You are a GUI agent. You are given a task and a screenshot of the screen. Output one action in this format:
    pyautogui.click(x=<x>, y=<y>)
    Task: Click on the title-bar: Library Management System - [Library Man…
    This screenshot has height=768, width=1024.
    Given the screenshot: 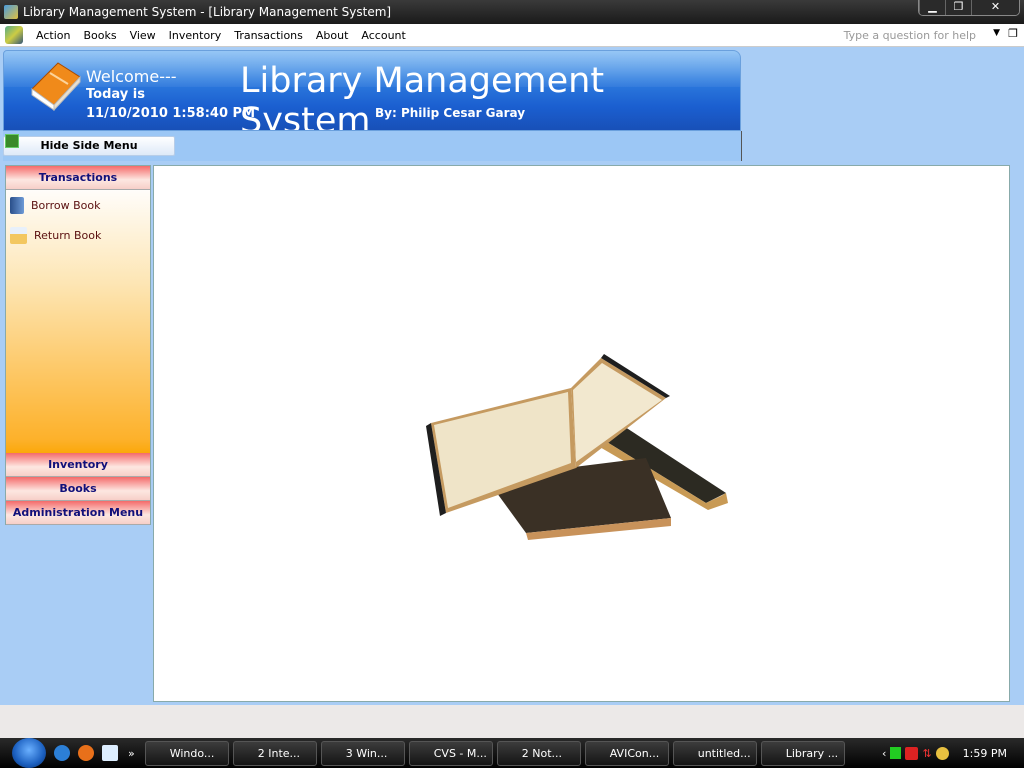 What is the action you would take?
    pyautogui.click(x=512, y=12)
    